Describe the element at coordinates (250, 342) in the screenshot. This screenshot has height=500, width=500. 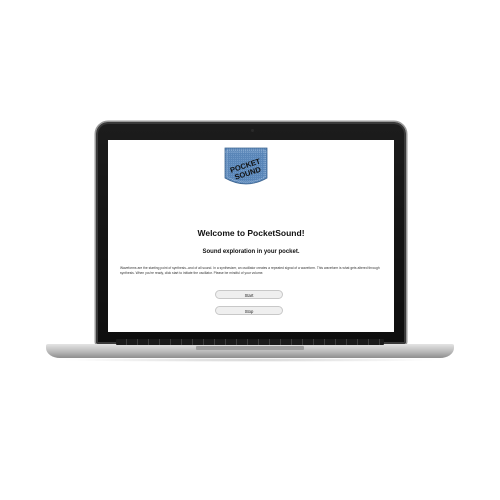
I see `keyboard` at that location.